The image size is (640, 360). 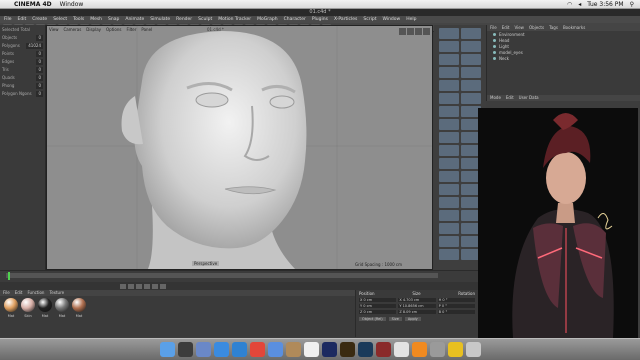 What do you see at coordinates (417, 306) in the screenshot?
I see `coord-field: Y 10.8656 cm` at bounding box center [417, 306].